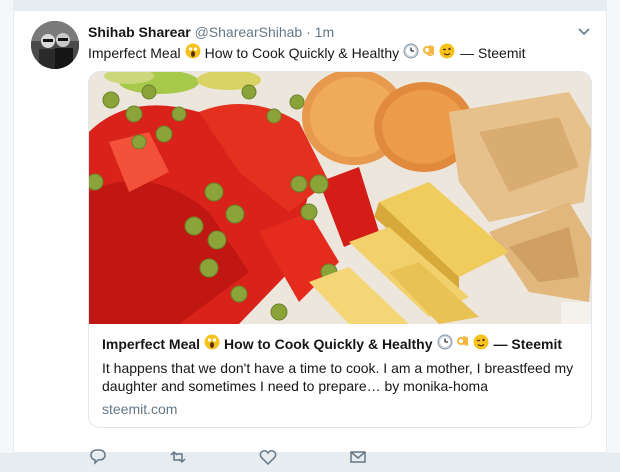 This screenshot has width=620, height=472. I want to click on avatar, so click(55, 45).